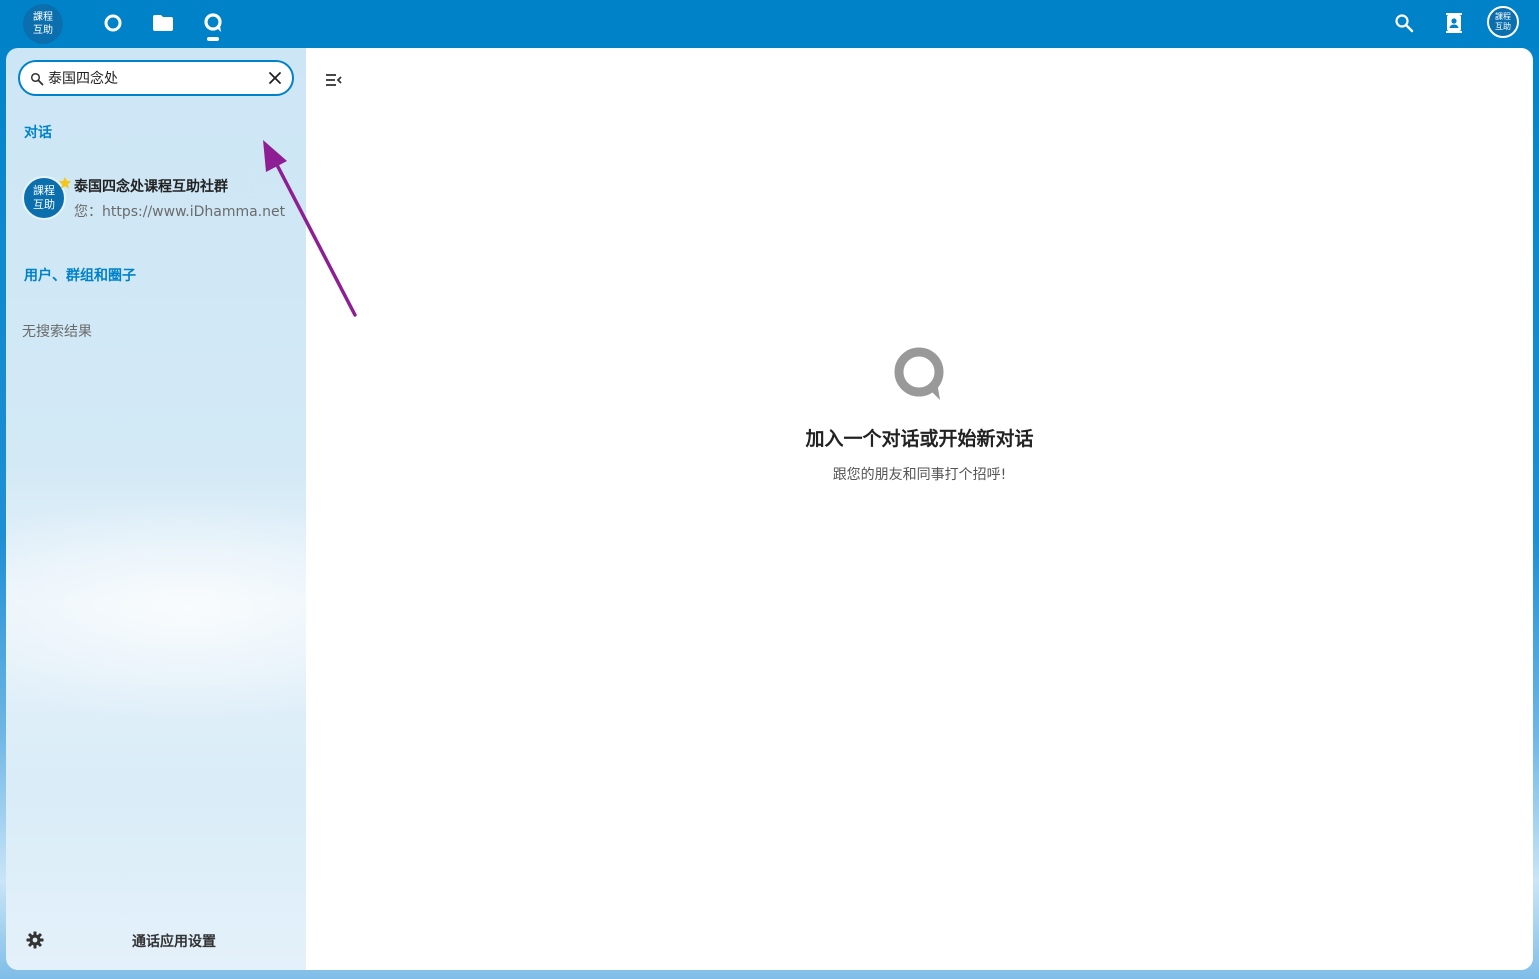 The image size is (1539, 979). What do you see at coordinates (1503, 16) in the screenshot?
I see `user-avatar-line1: 課程` at bounding box center [1503, 16].